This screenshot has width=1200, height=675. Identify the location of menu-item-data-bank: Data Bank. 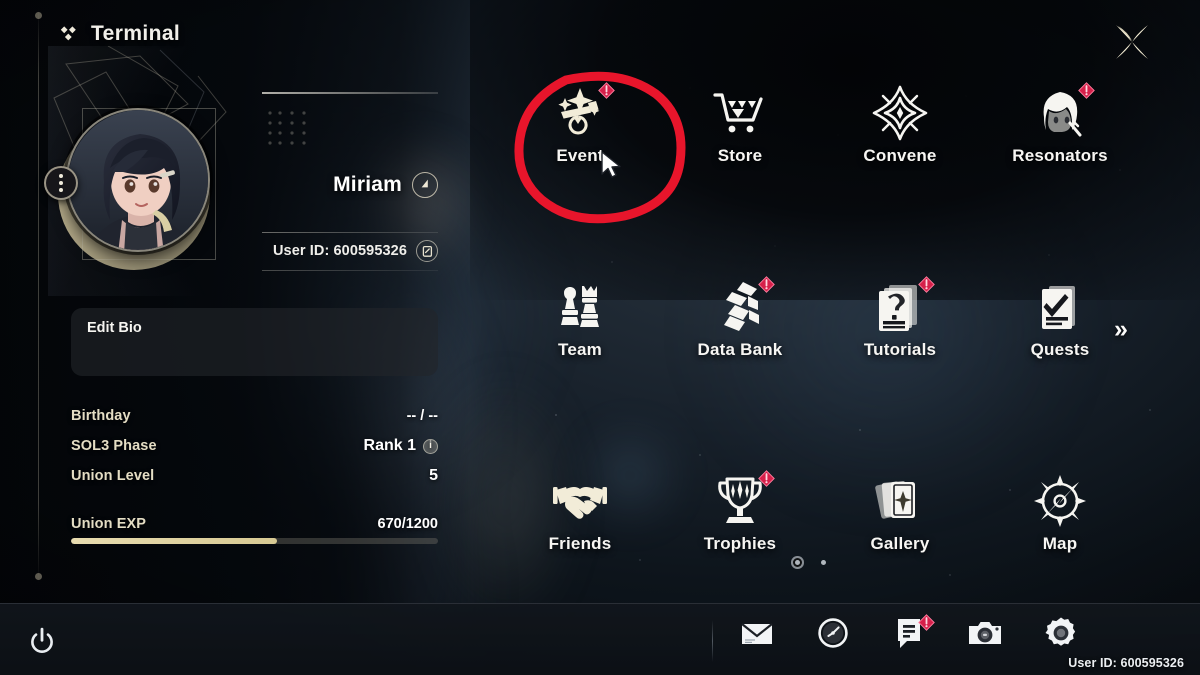
(740, 330).